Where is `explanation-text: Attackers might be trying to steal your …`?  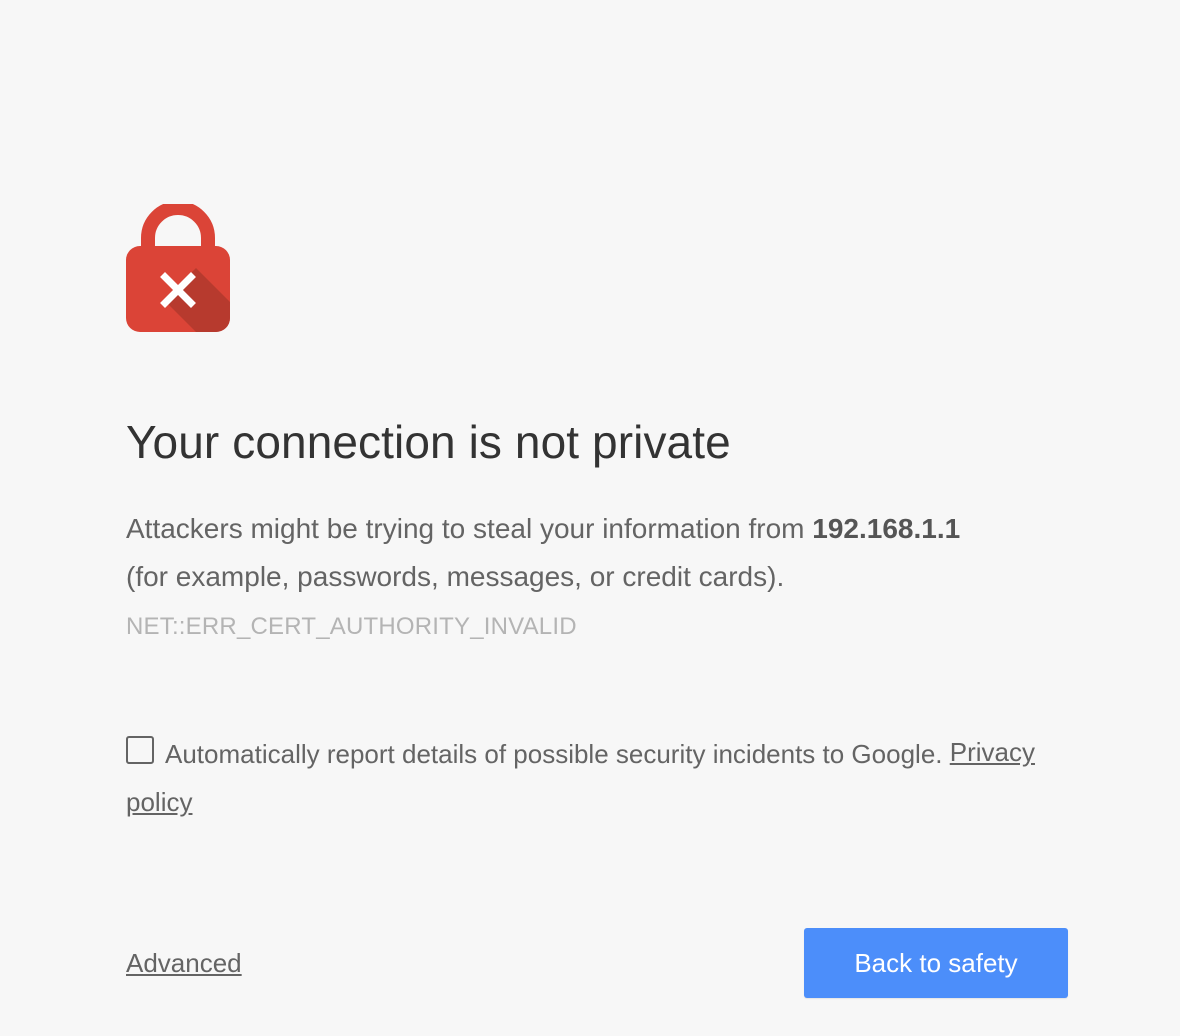 explanation-text: Attackers might be trying to steal your … is located at coordinates (597, 553).